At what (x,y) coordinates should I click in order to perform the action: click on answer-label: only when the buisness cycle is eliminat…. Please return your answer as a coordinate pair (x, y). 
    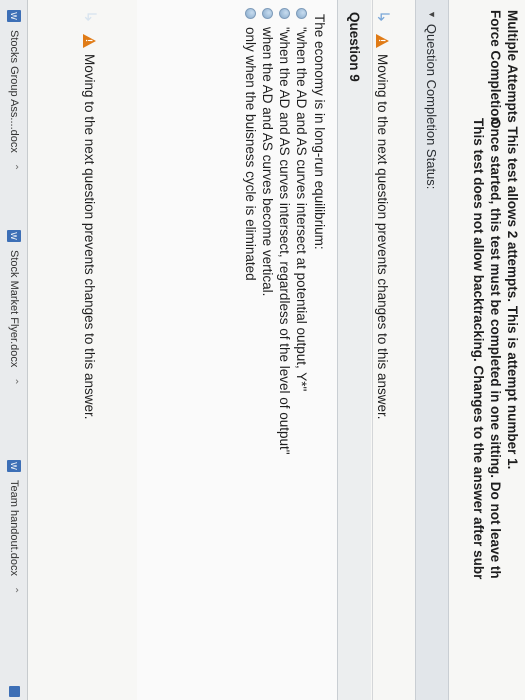
    Looking at the image, I should click on (250, 154).